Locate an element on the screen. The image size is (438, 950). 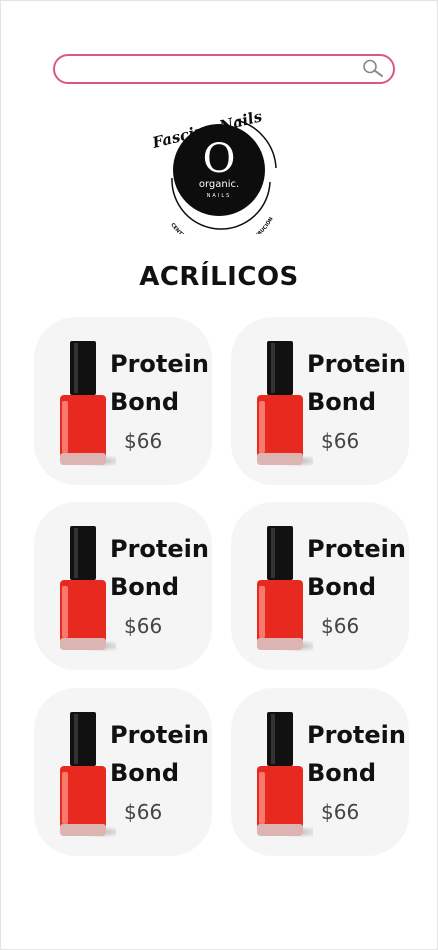
logo-emblem-letter: O is located at coordinates (219, 159).